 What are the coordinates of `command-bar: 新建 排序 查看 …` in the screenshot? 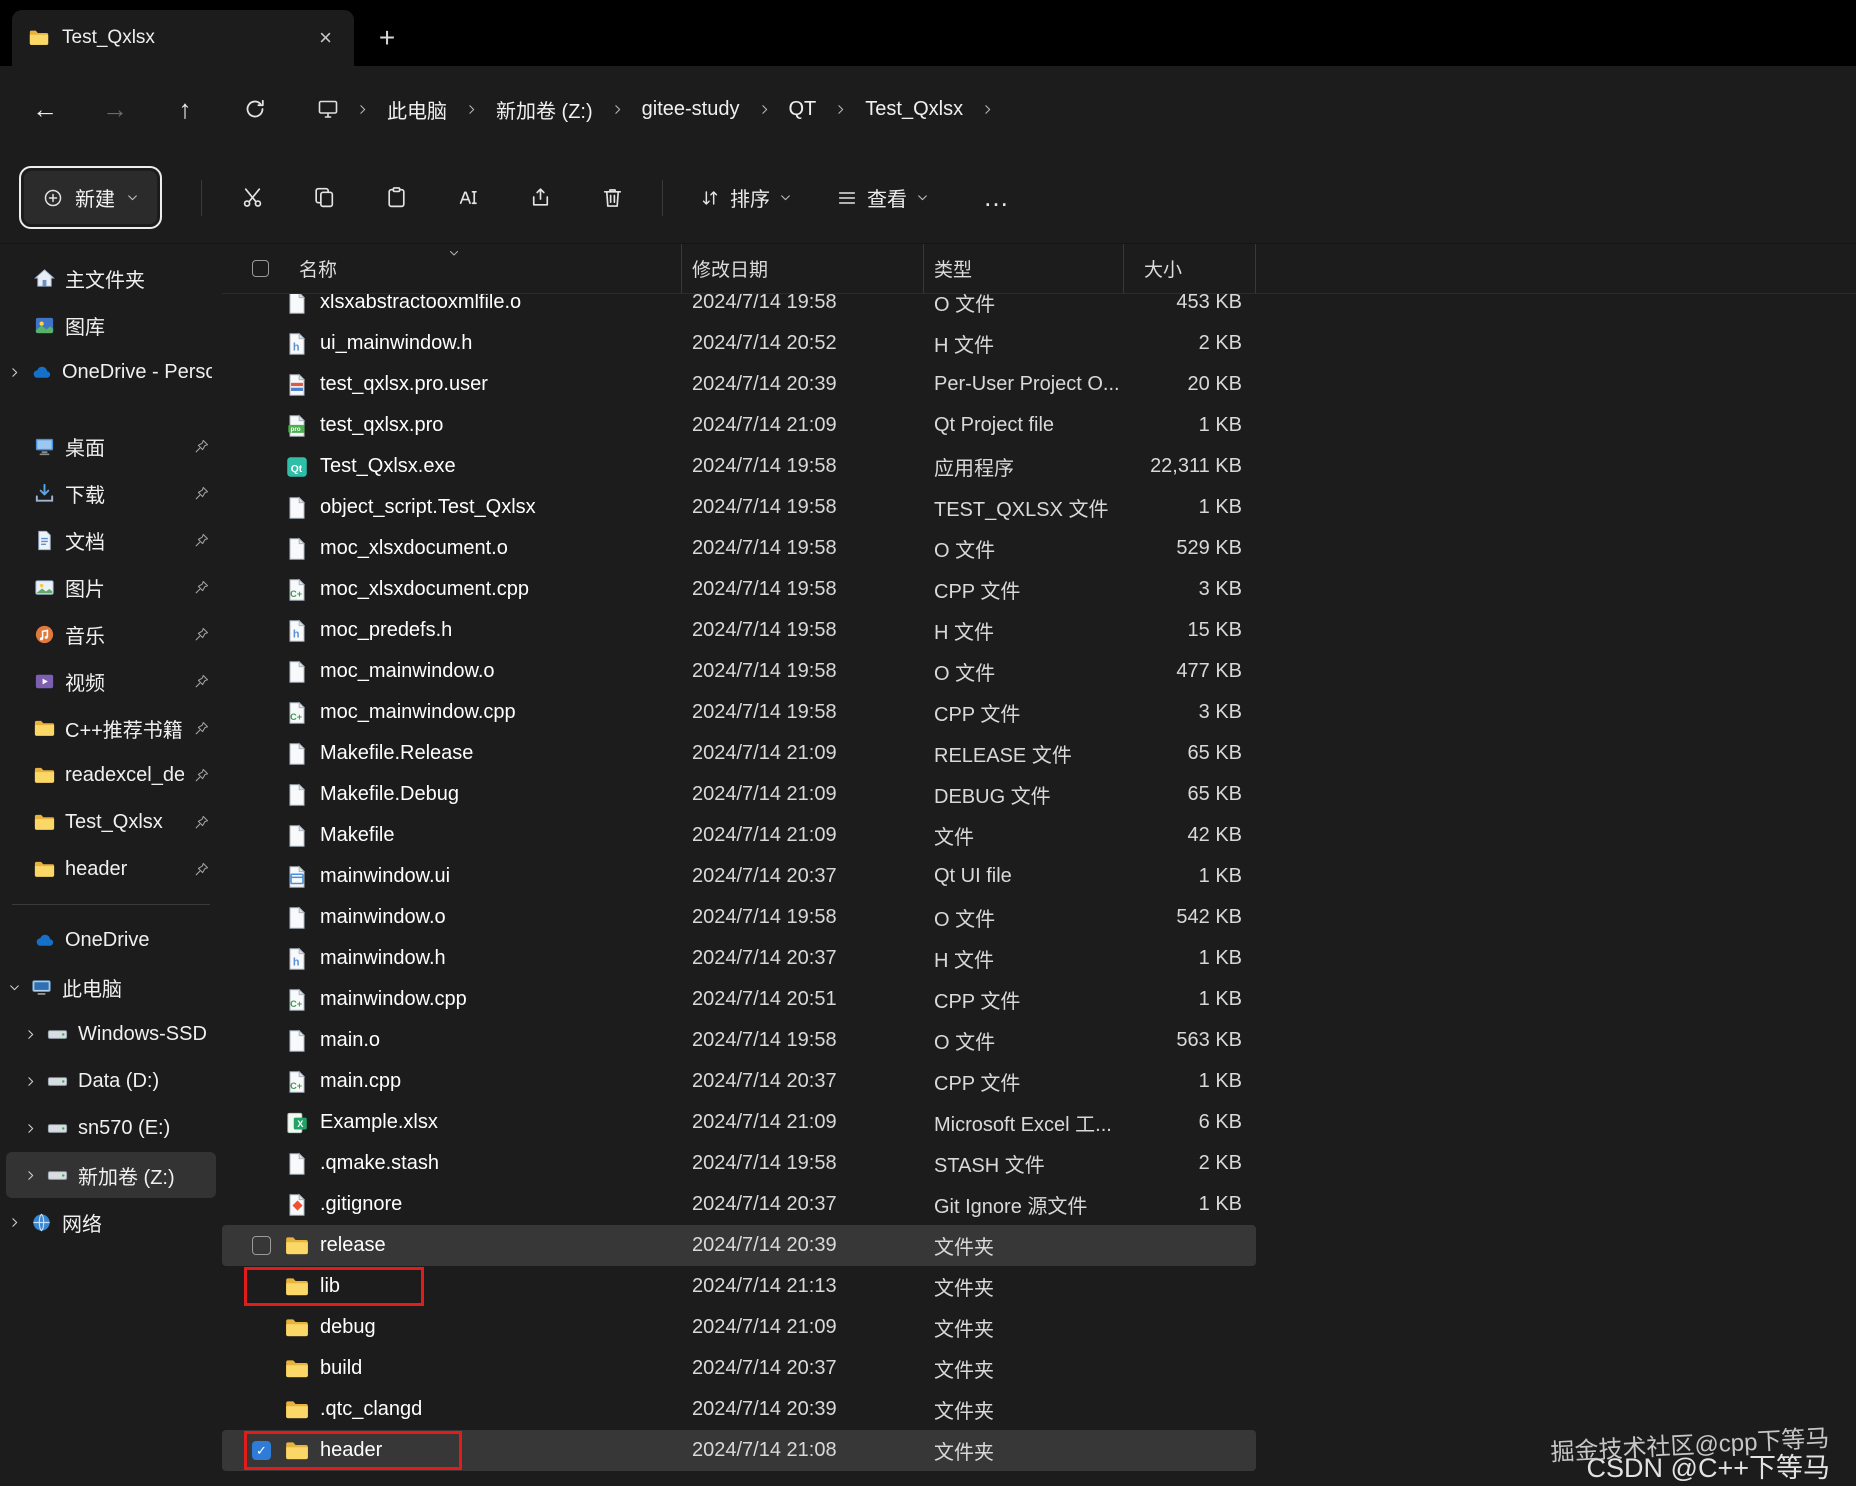 It's located at (928, 198).